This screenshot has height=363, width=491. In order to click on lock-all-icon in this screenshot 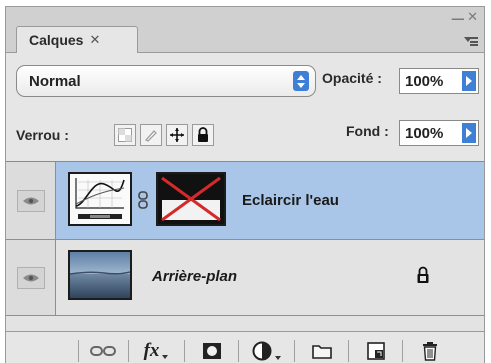, I will do `click(203, 135)`.